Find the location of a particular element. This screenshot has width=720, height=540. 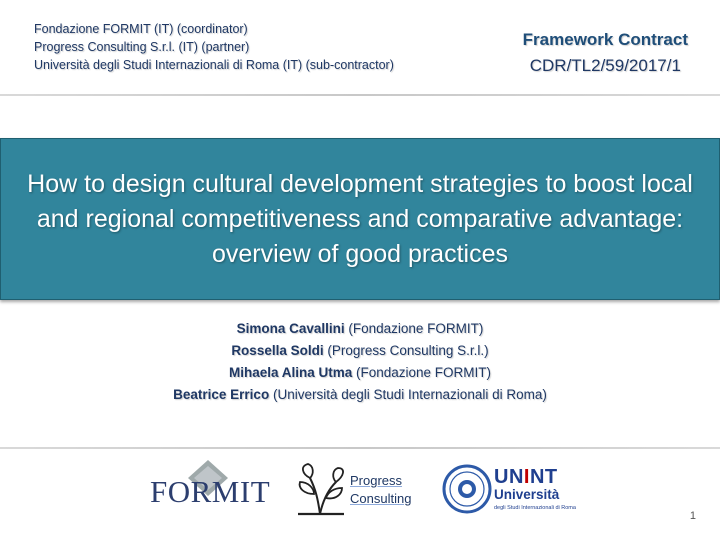

unint-universita: Università is located at coordinates (527, 494).